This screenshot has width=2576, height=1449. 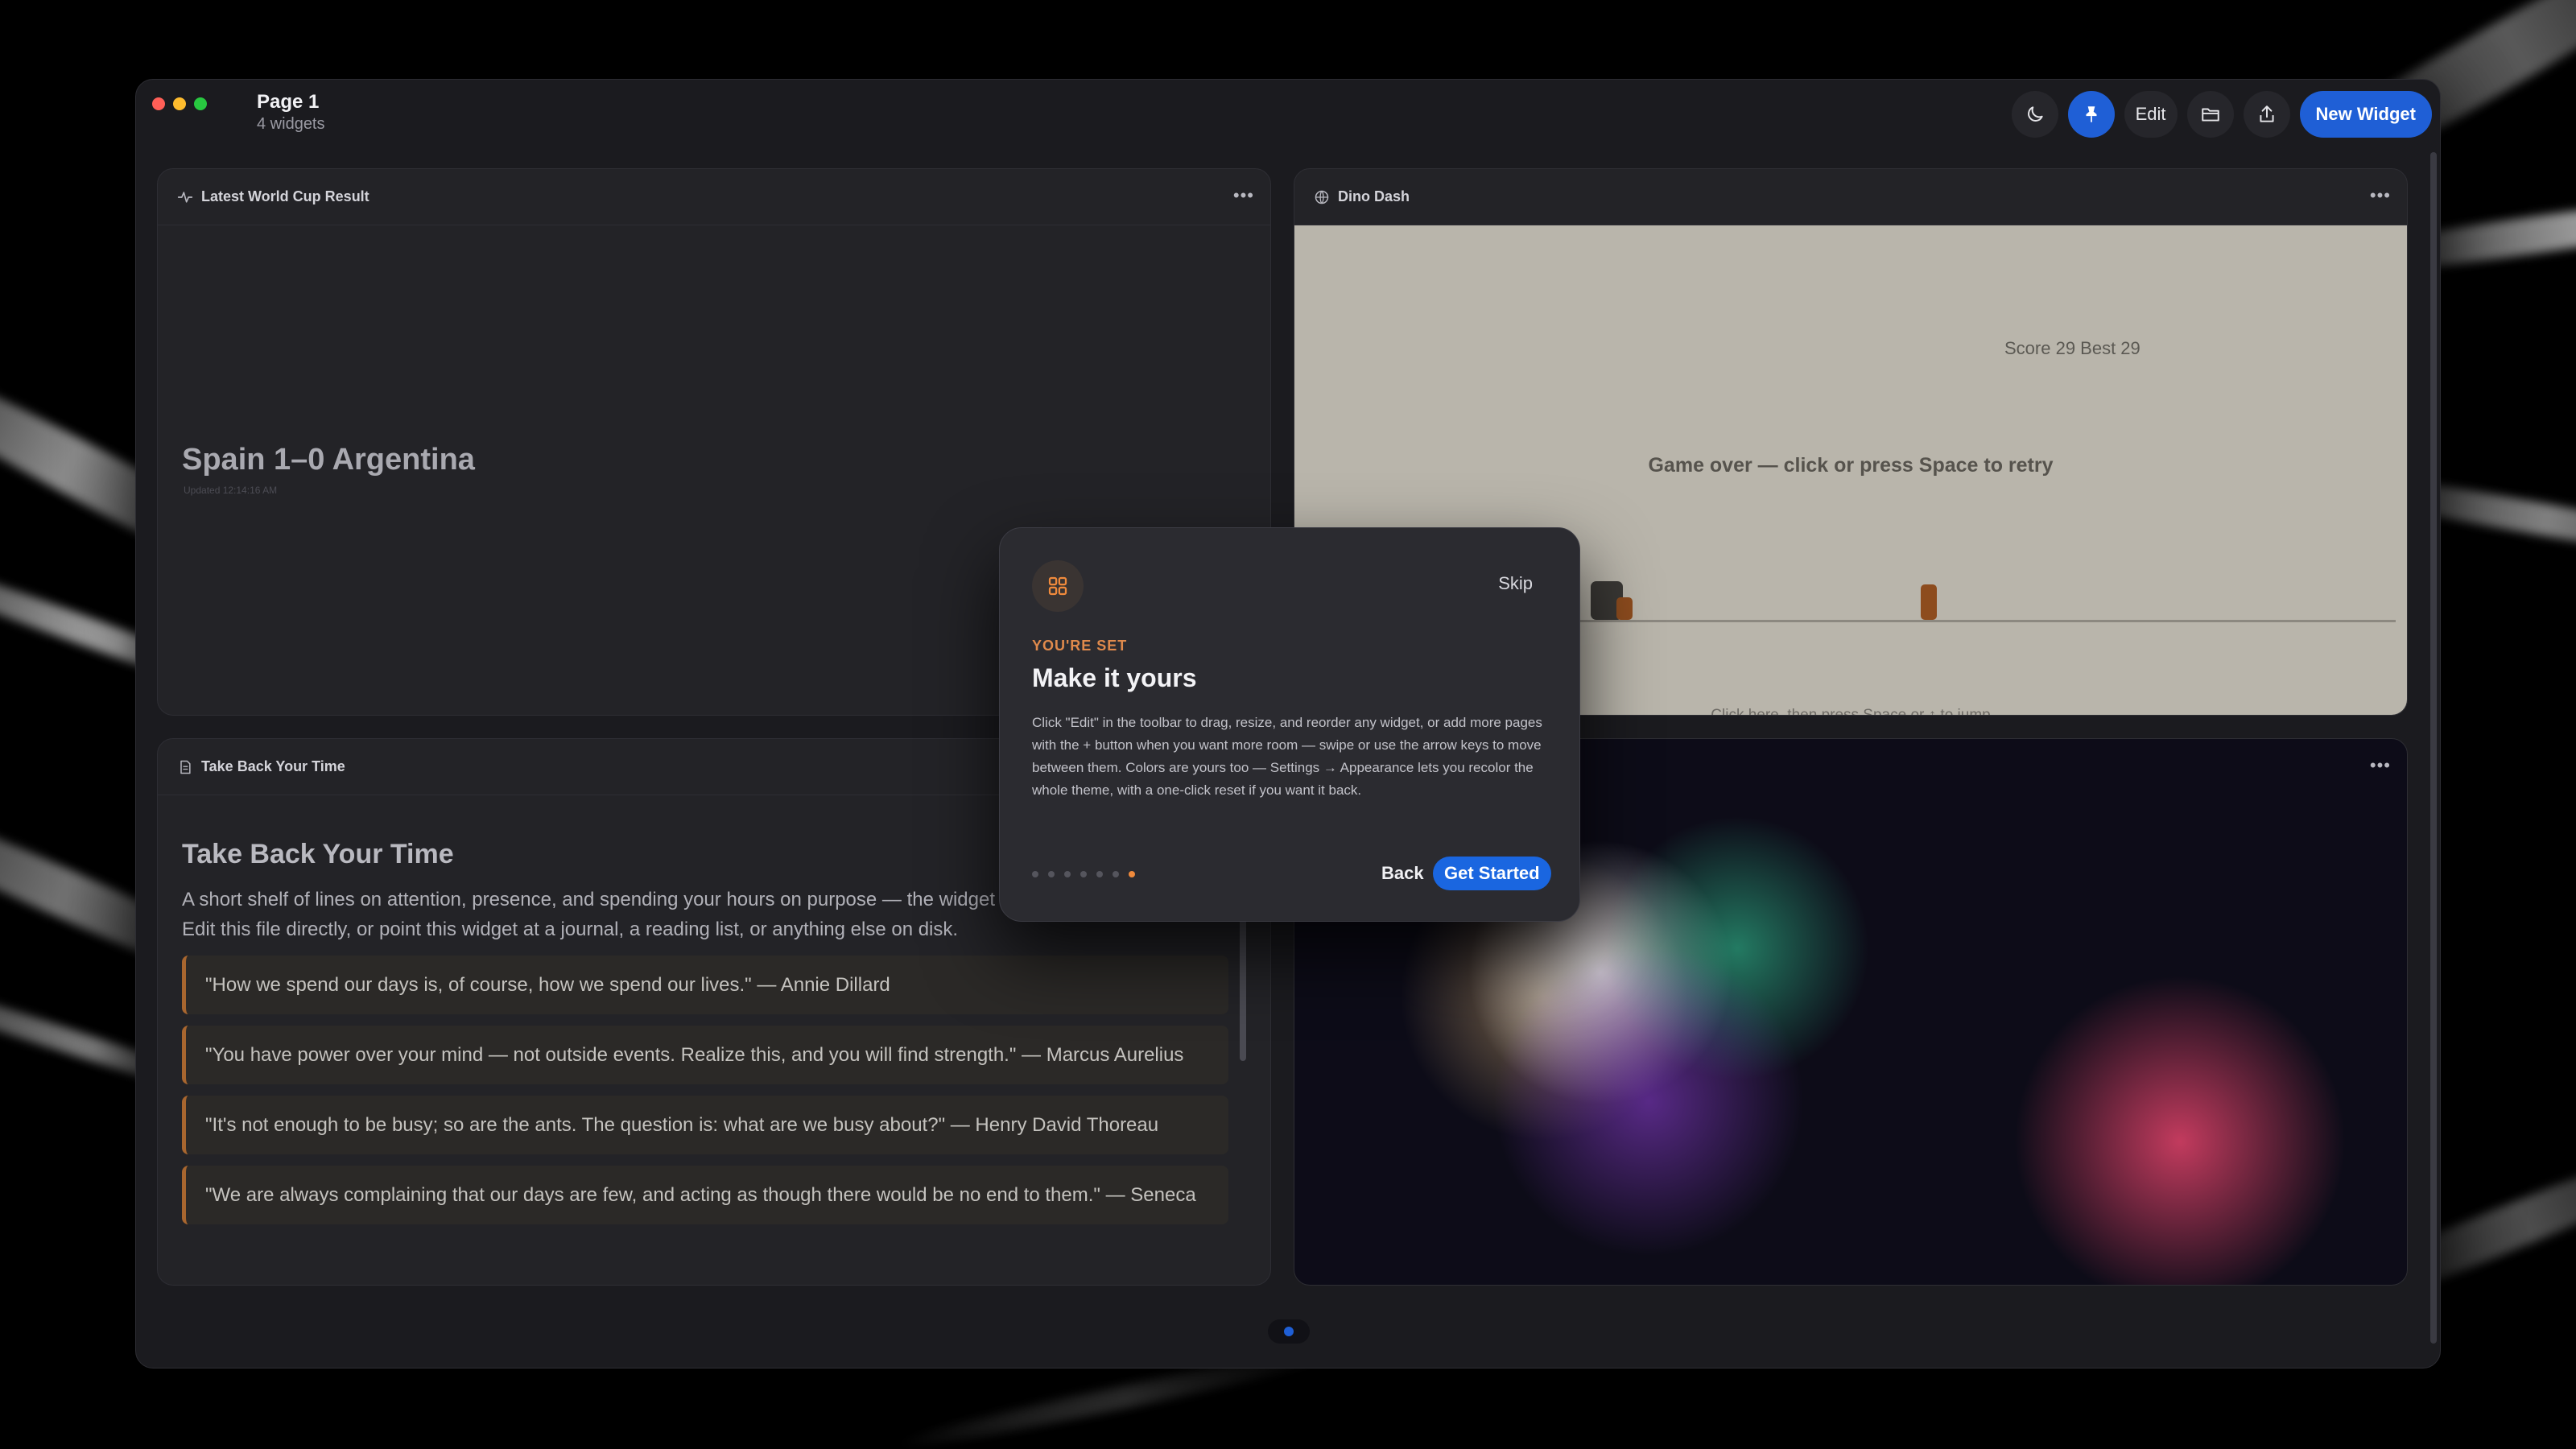 I want to click on share-icon, so click(x=2266, y=113).